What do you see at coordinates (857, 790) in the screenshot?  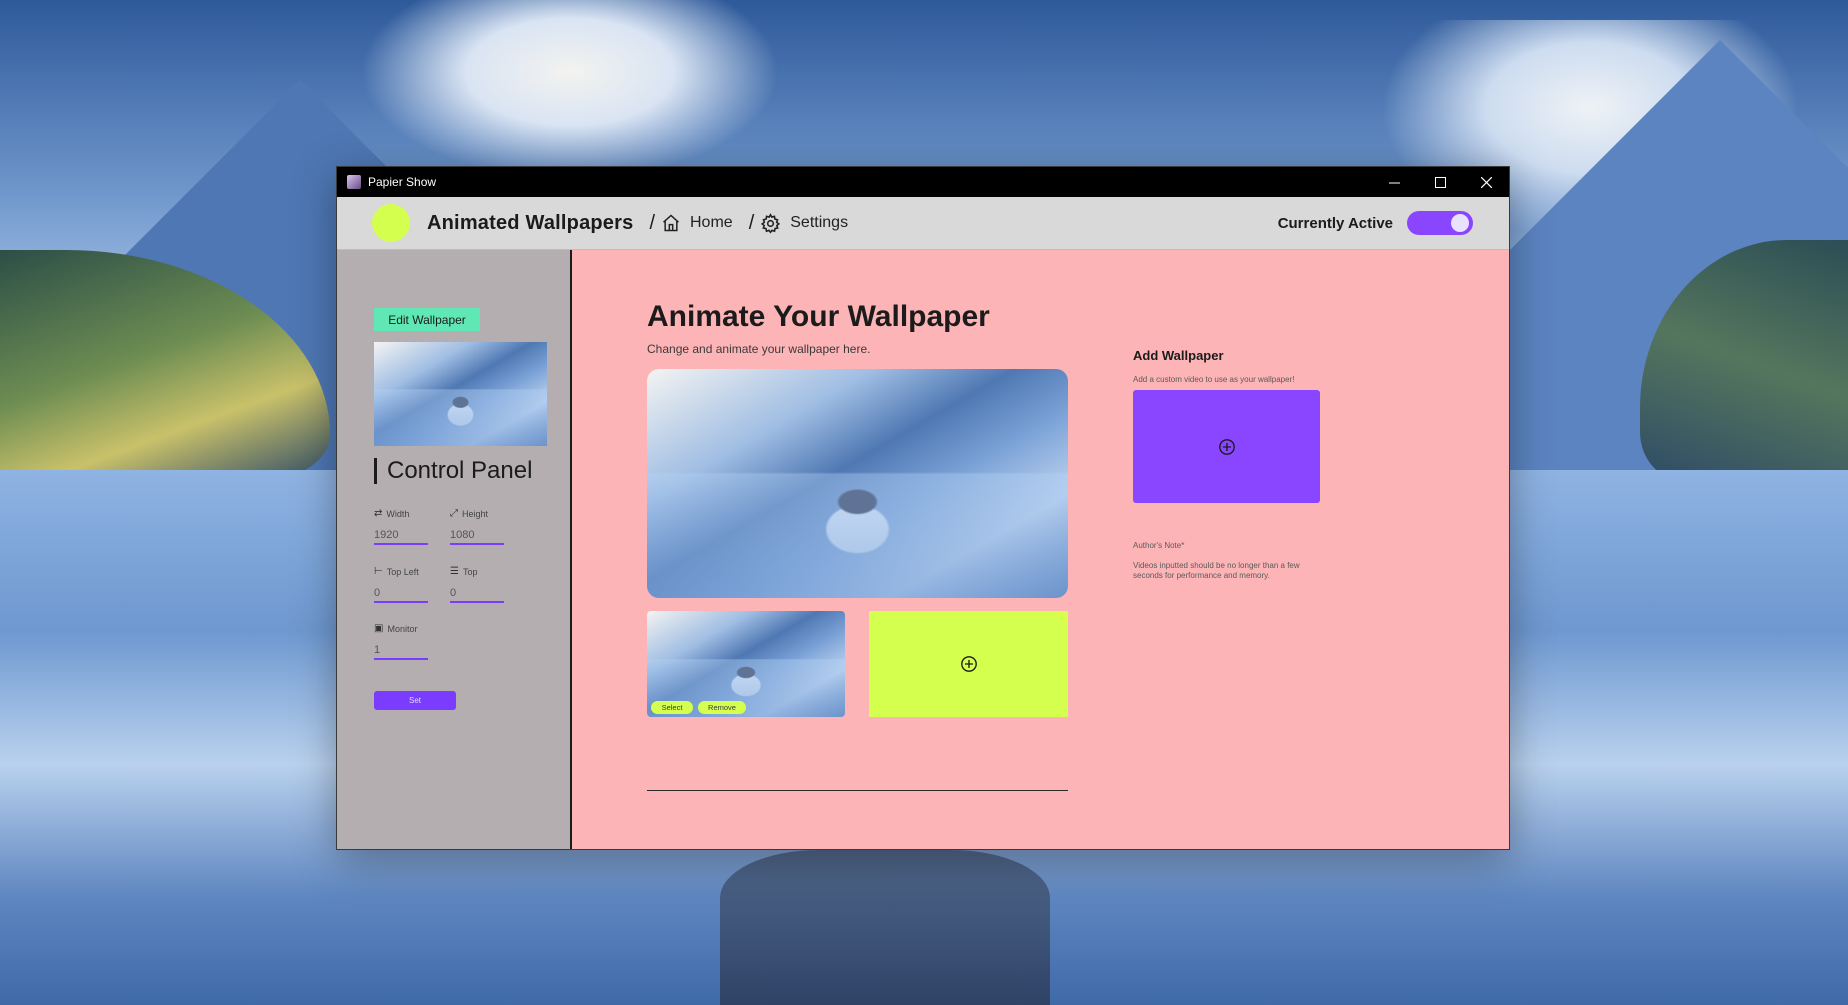 I see `content-divider` at bounding box center [857, 790].